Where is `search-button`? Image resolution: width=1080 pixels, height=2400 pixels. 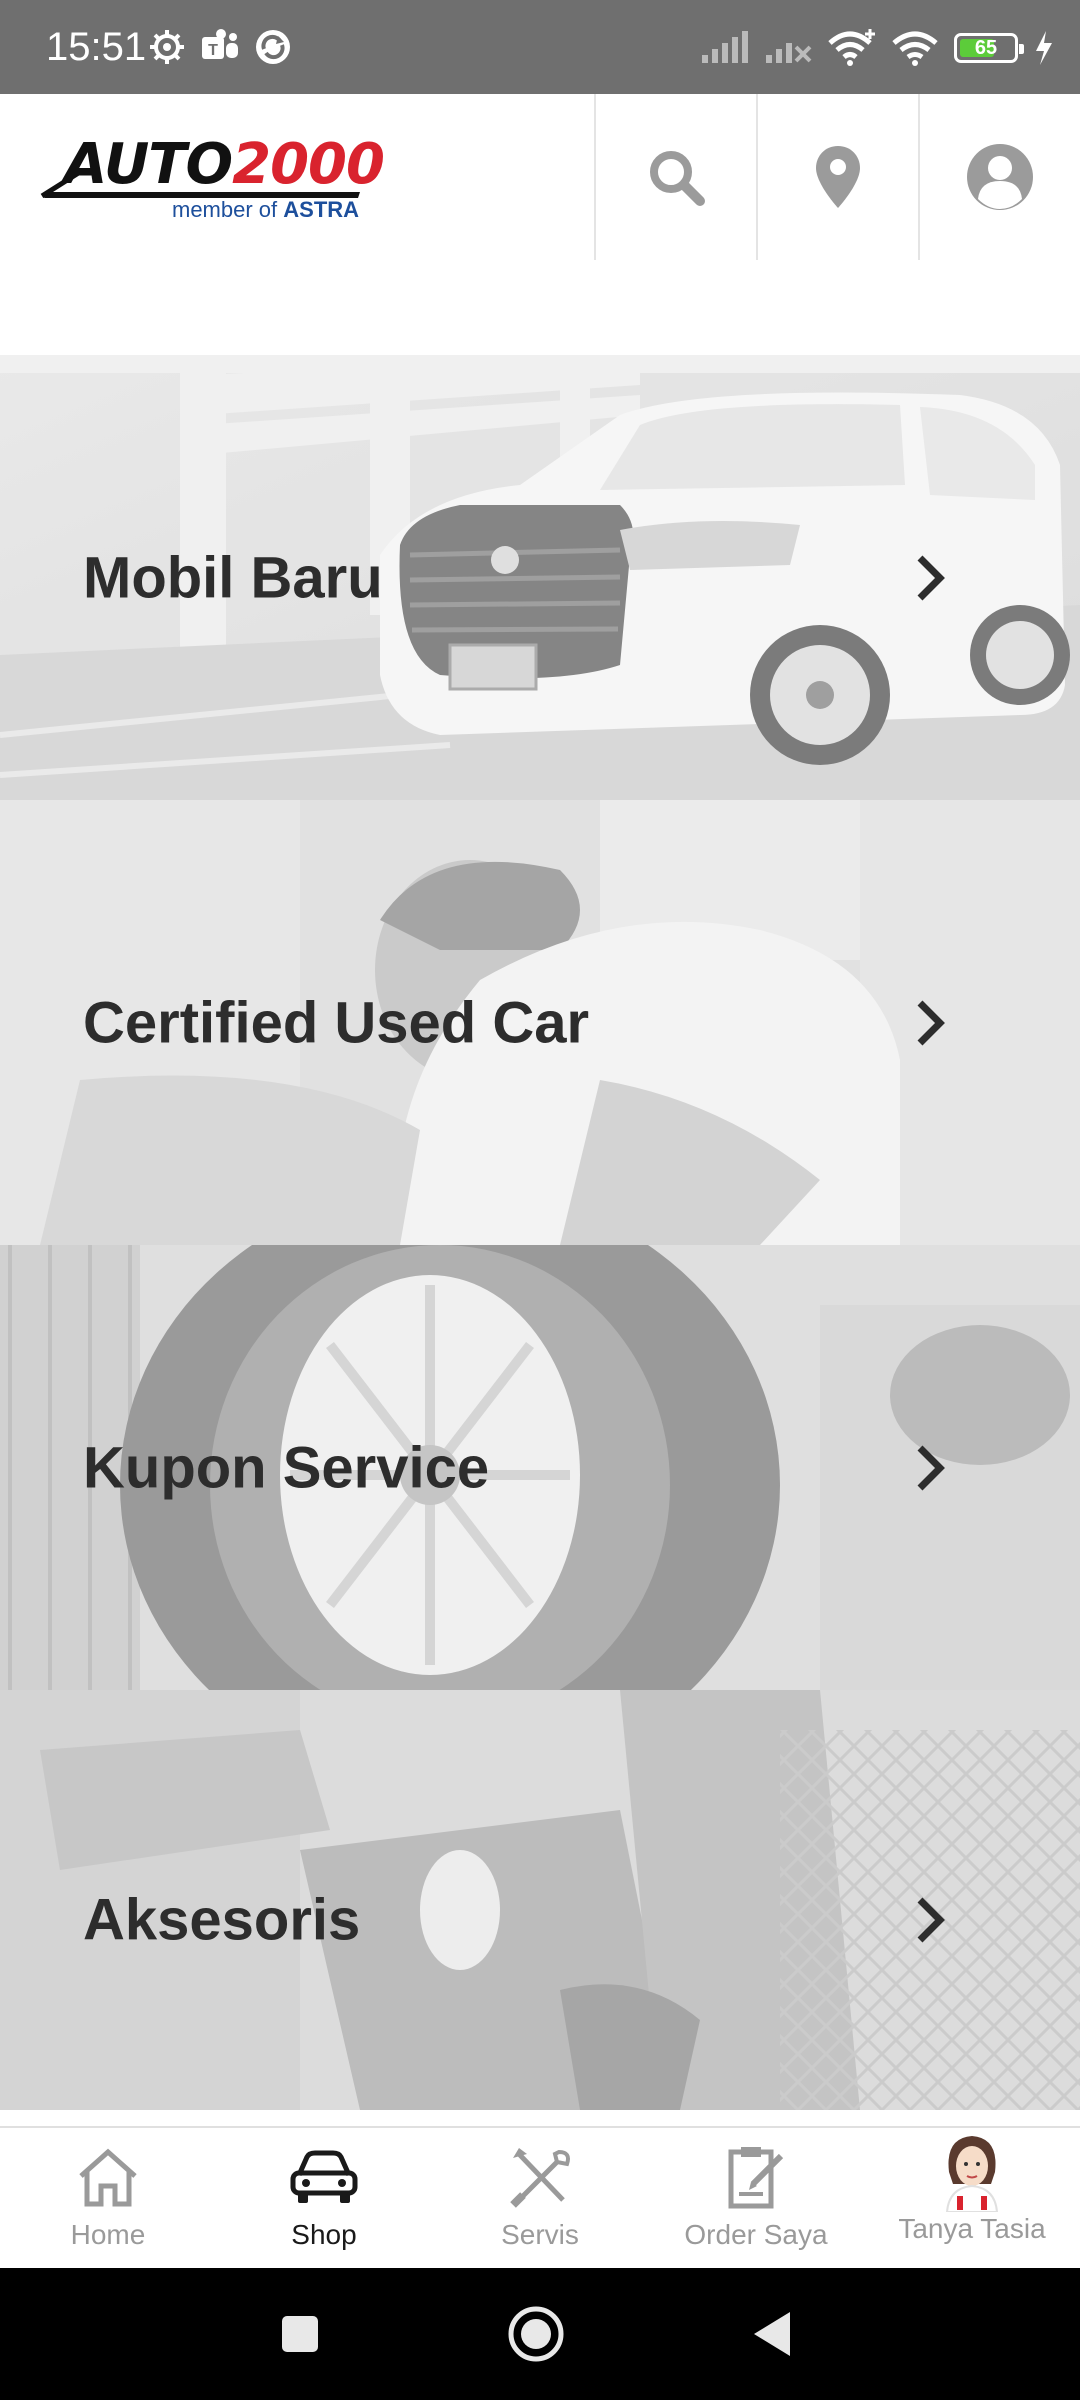 search-button is located at coordinates (675, 177).